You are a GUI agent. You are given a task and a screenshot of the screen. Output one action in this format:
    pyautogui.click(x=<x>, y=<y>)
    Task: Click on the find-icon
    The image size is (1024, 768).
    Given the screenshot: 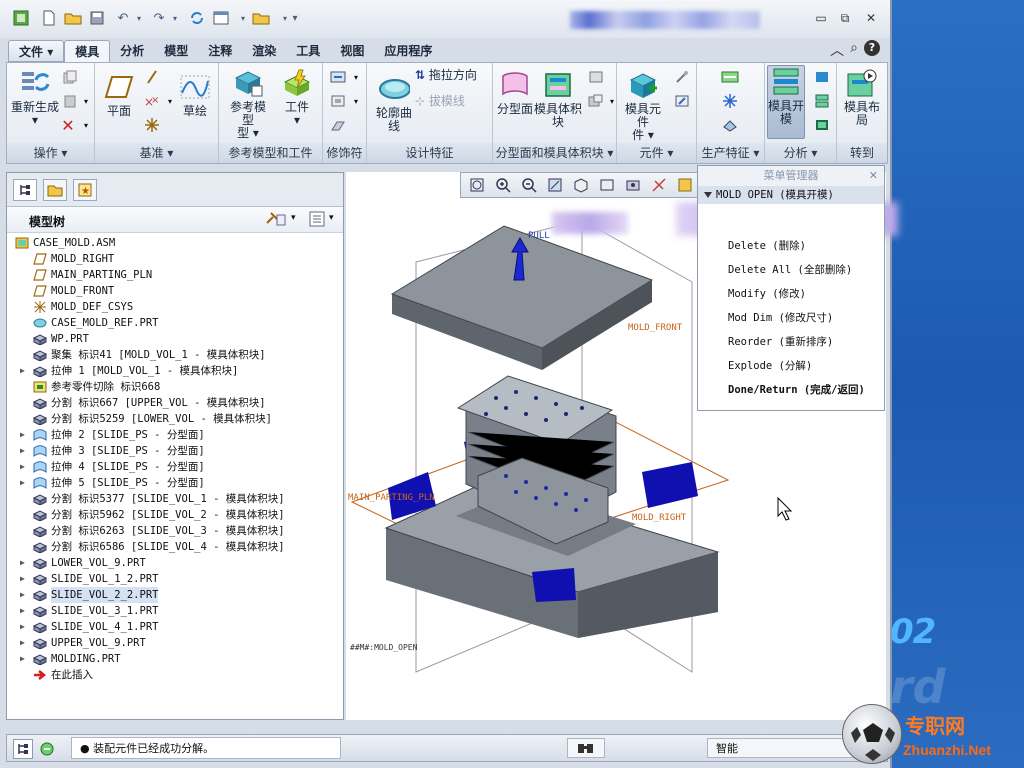 What is the action you would take?
    pyautogui.click(x=586, y=748)
    